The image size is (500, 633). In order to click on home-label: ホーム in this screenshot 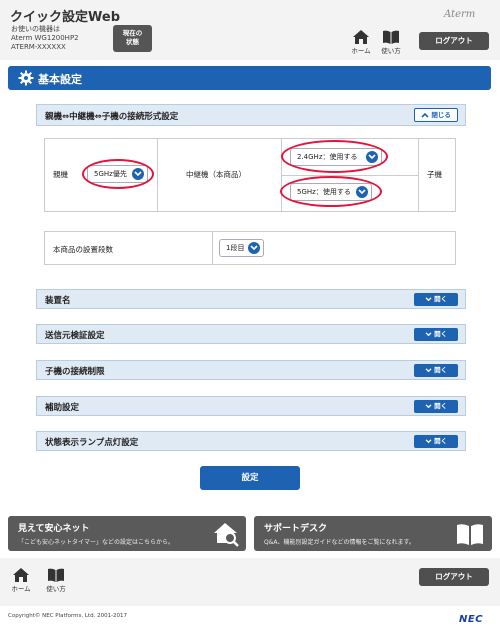, I will do `click(361, 51)`.